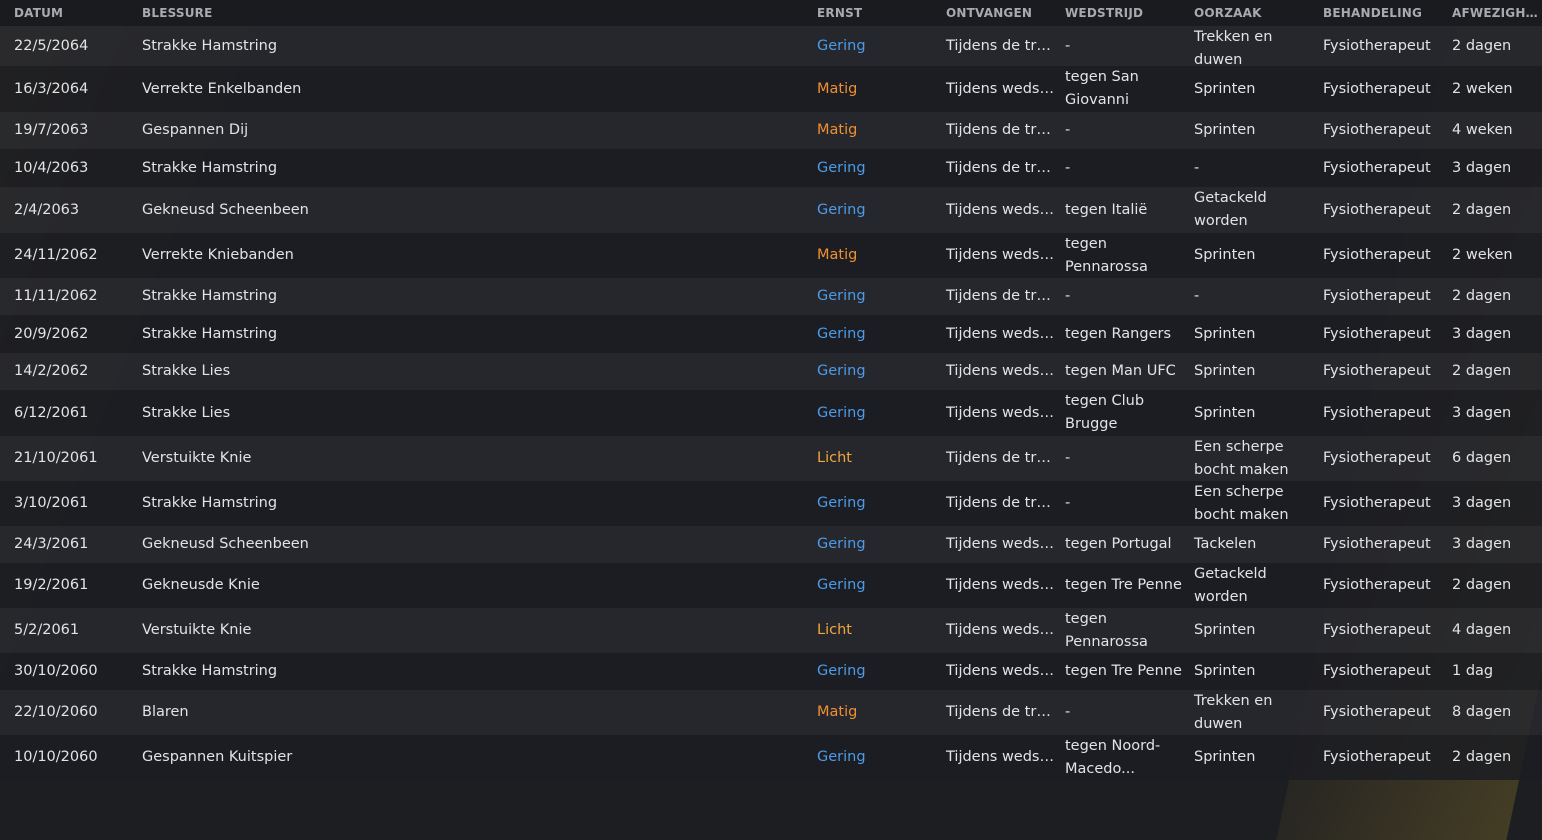  Describe the element at coordinates (837, 130) in the screenshot. I see `cell-ernst: Matig` at that location.